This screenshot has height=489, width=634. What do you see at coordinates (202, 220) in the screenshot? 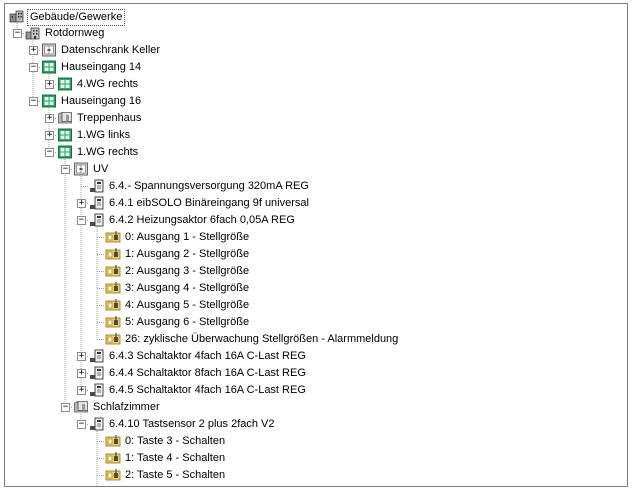
I see `tree-node-label: 6.4.2 Heizungsaktor 6fach 0,05A REG` at bounding box center [202, 220].